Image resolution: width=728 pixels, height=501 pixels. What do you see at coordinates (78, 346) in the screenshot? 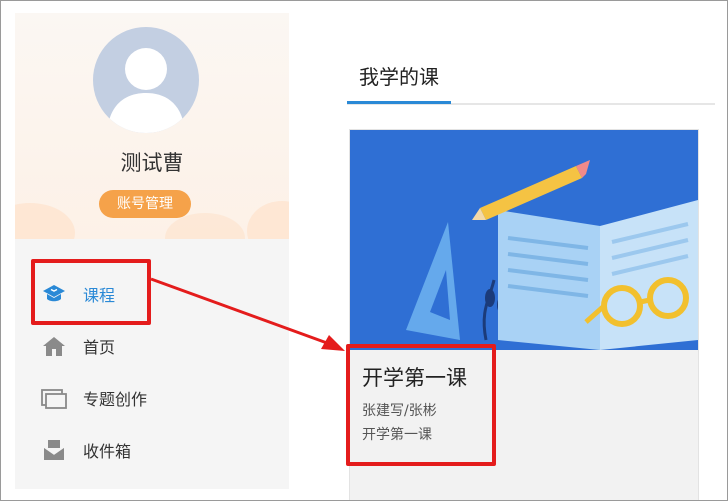
I see `sidebar-item-home: 首页` at bounding box center [78, 346].